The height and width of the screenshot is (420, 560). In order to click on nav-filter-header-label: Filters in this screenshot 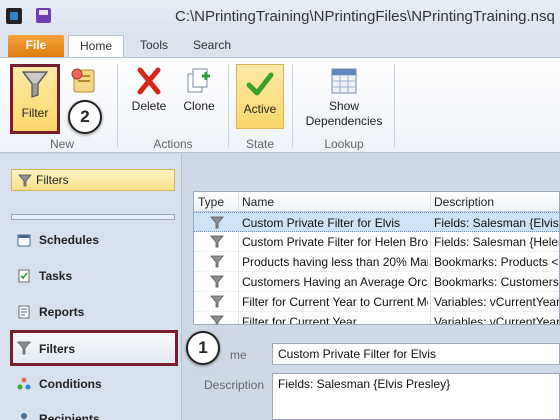, I will do `click(52, 180)`.